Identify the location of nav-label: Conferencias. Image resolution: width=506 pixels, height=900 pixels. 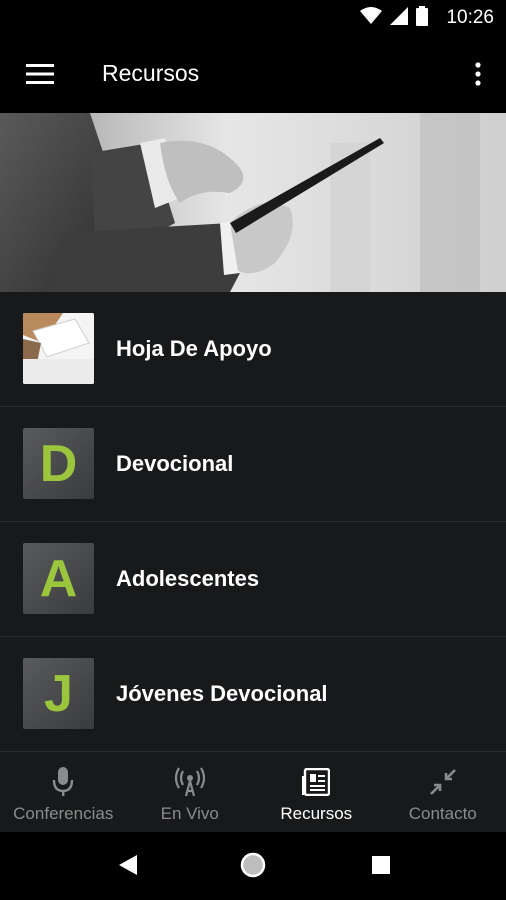
(63, 813).